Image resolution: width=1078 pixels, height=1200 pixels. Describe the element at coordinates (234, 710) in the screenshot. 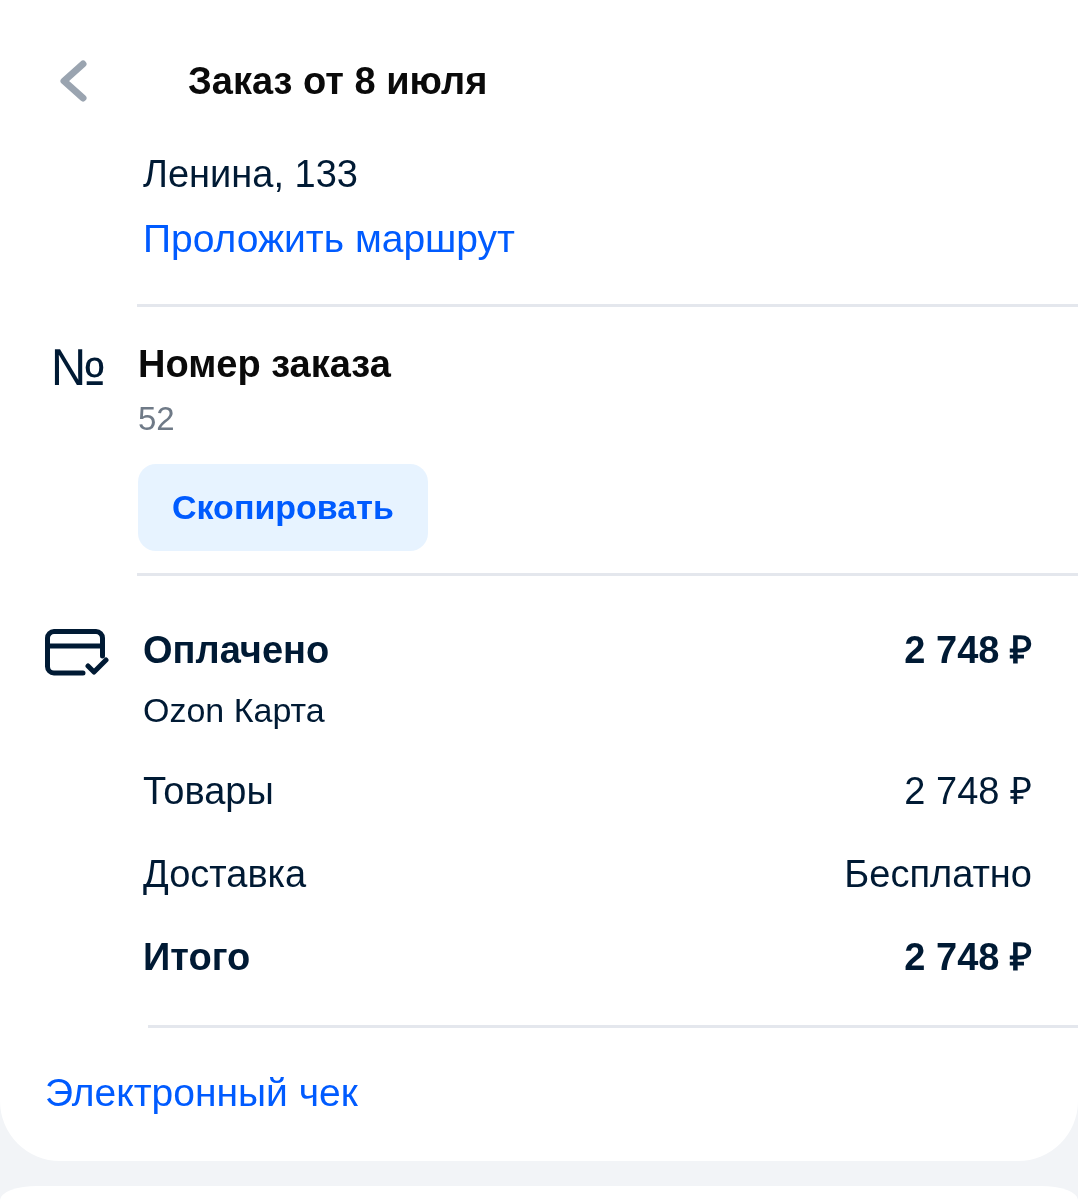

I see `payment-method: Ozon Карта` at that location.